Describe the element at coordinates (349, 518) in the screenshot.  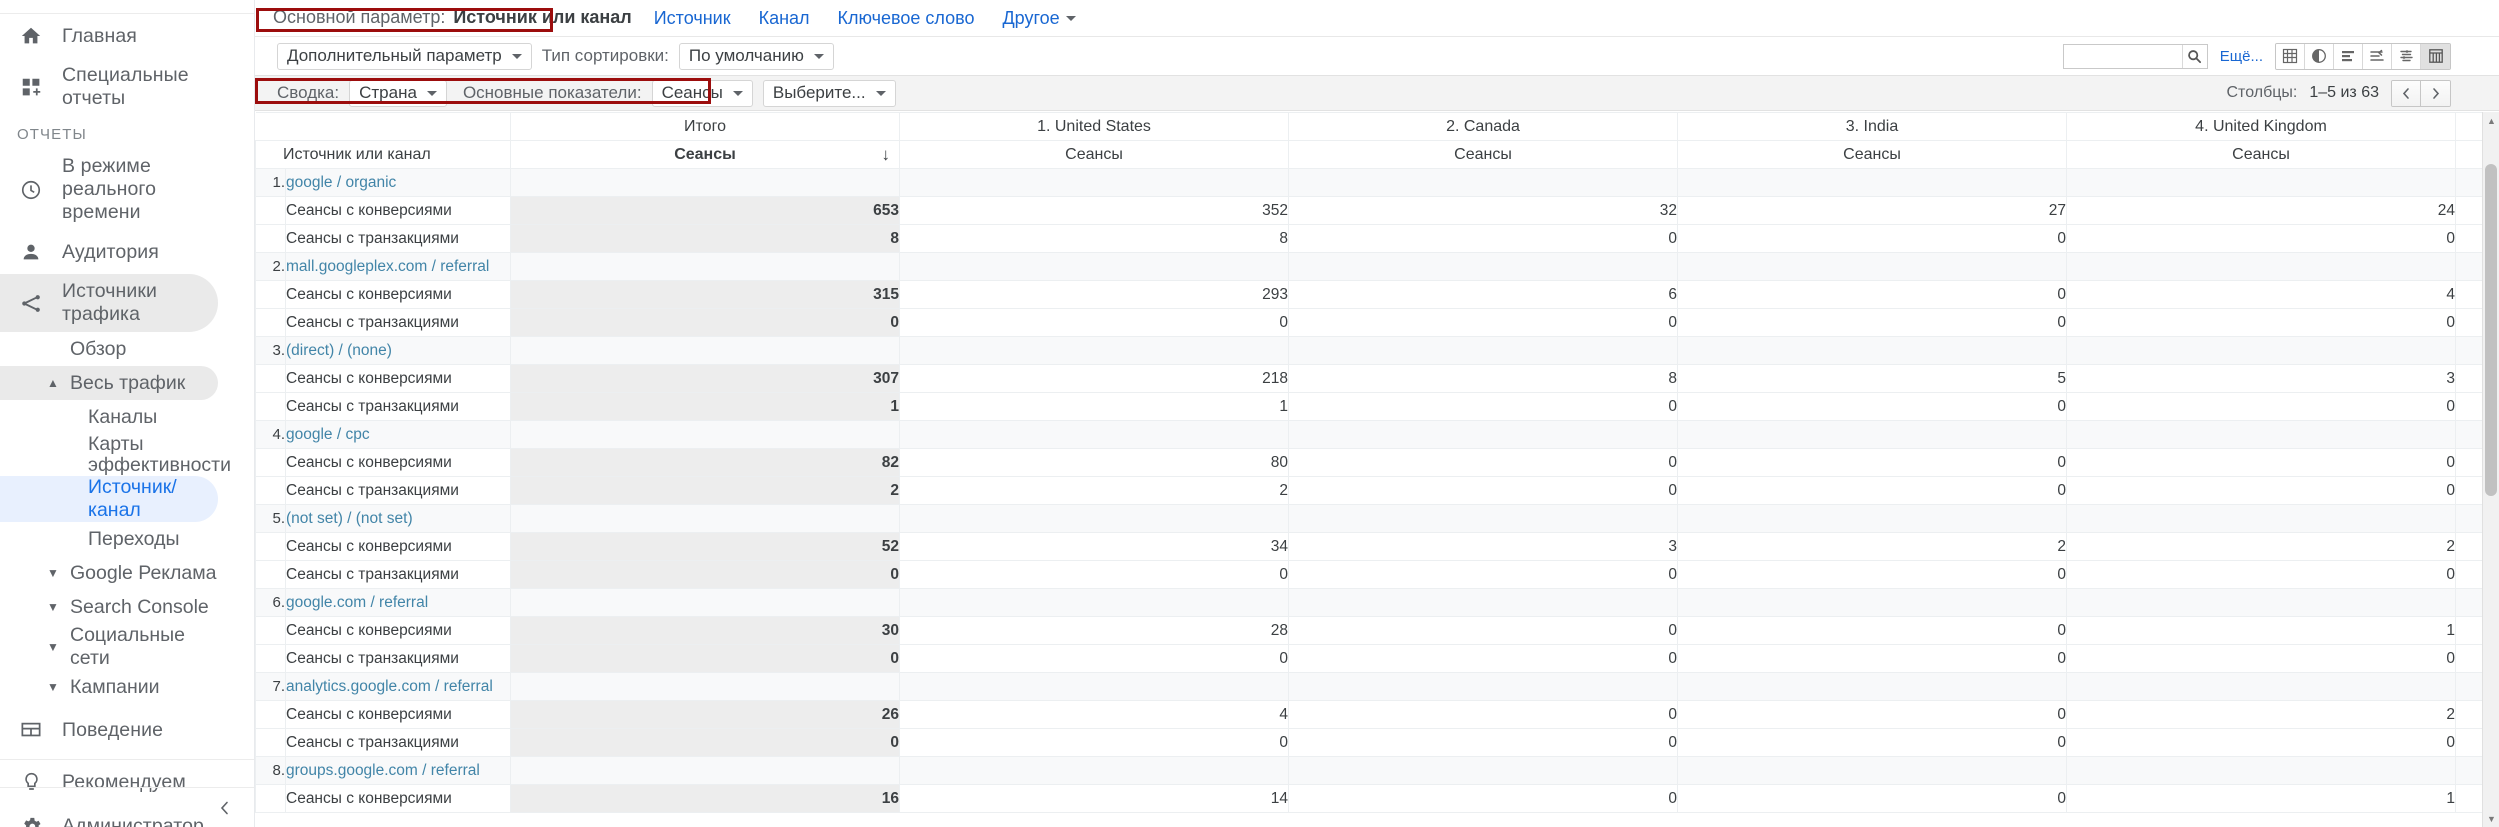
I see `dimension-link: (not set) / (not set)` at that location.